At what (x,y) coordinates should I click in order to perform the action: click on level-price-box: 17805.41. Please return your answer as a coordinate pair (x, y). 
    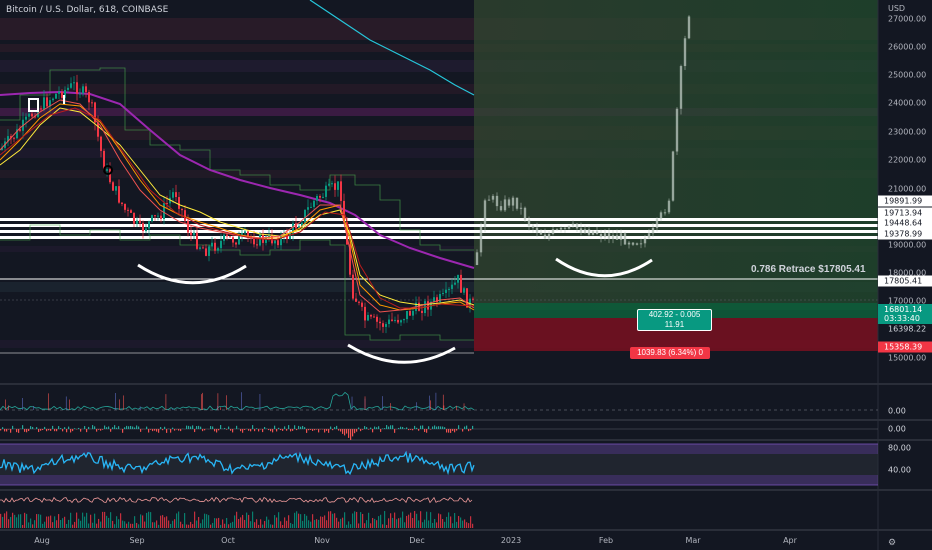
    Looking at the image, I should click on (905, 281).